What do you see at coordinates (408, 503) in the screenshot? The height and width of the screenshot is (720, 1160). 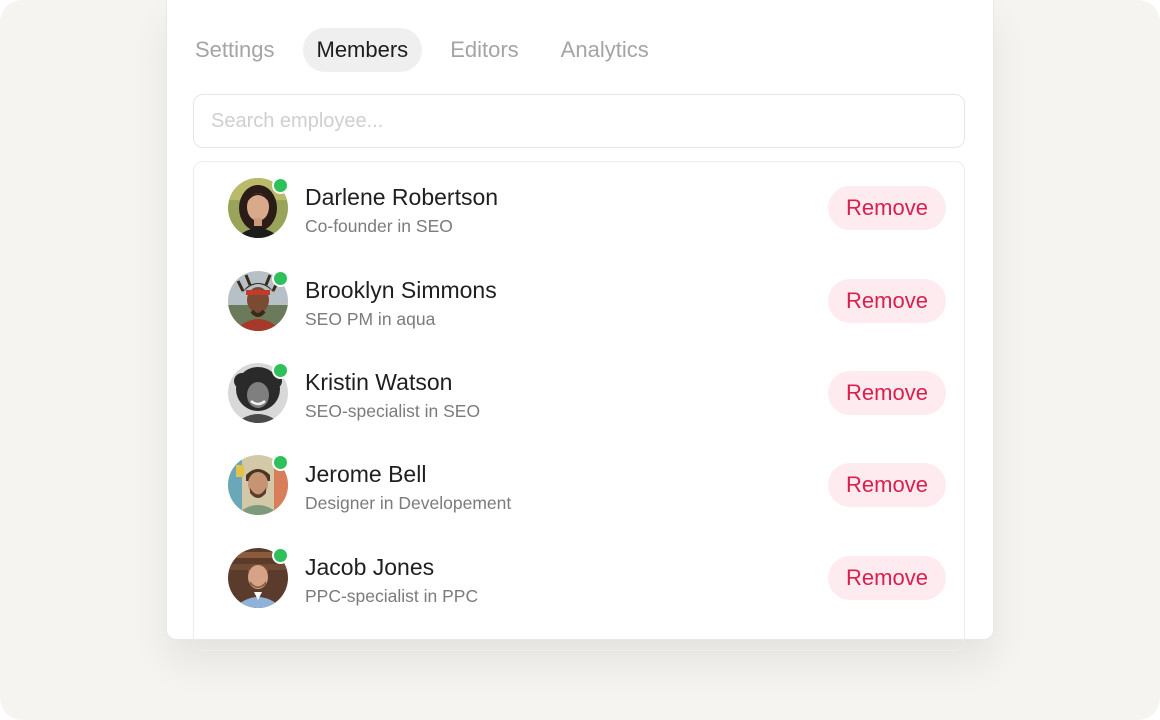 I see `member-role: Designer in Developement` at bounding box center [408, 503].